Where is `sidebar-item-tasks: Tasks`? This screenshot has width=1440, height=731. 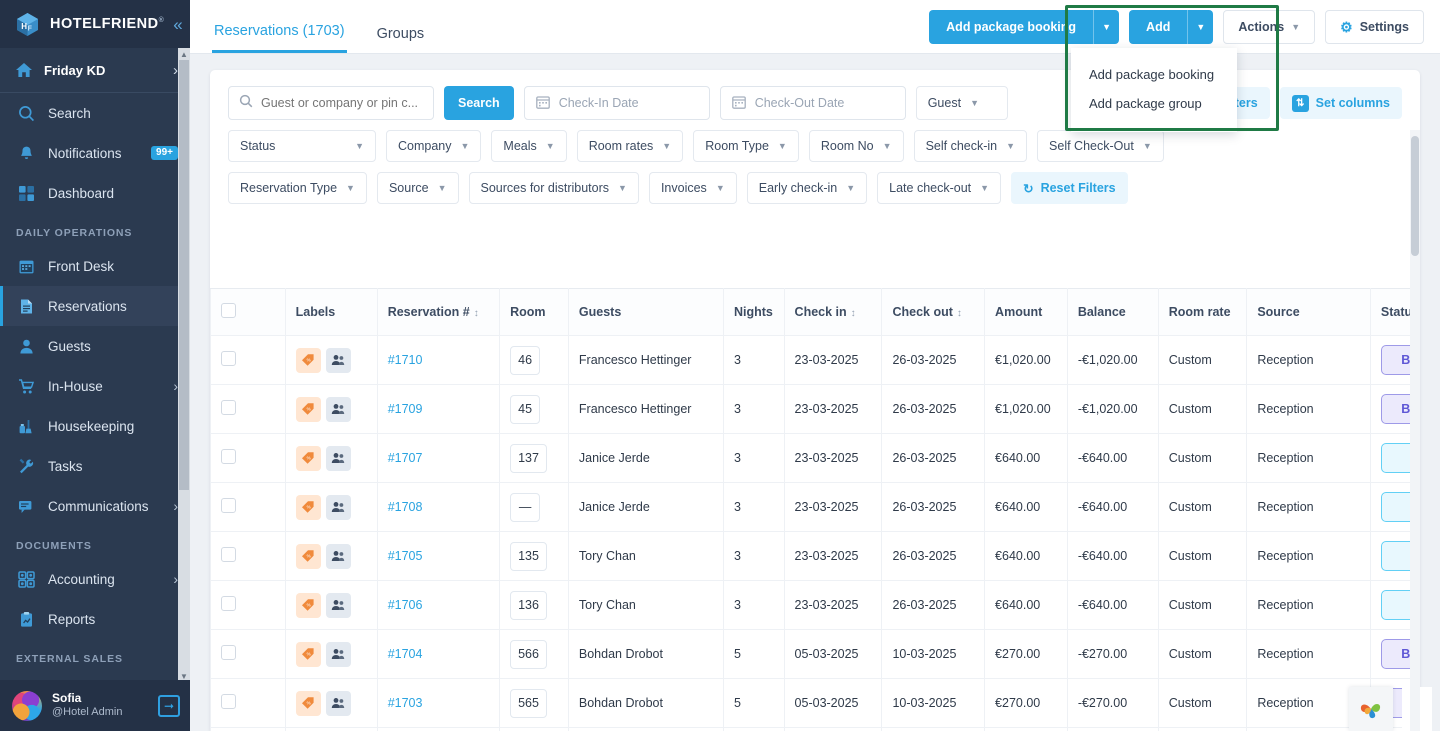 sidebar-item-tasks: Tasks is located at coordinates (95, 466).